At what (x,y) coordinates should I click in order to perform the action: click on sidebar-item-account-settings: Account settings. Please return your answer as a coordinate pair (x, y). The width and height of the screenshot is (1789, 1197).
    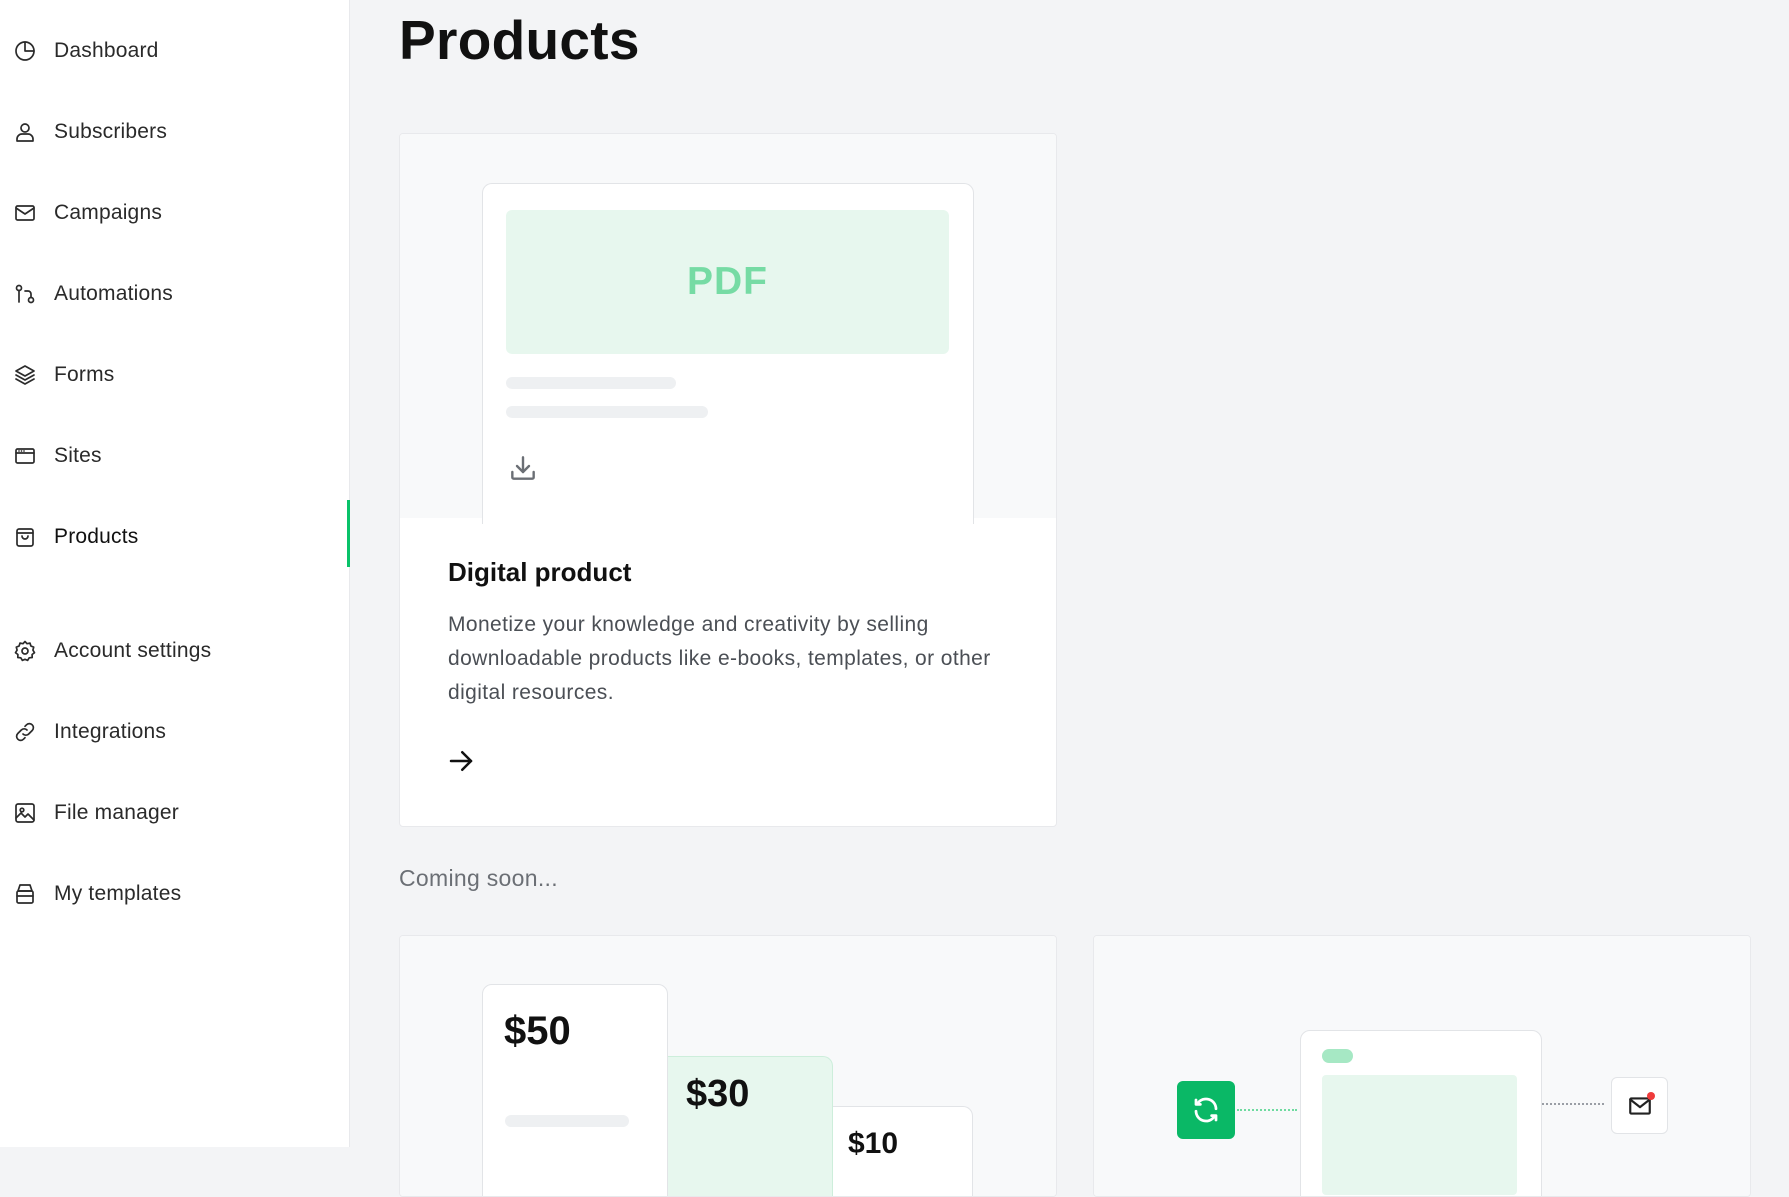
    Looking at the image, I should click on (174, 651).